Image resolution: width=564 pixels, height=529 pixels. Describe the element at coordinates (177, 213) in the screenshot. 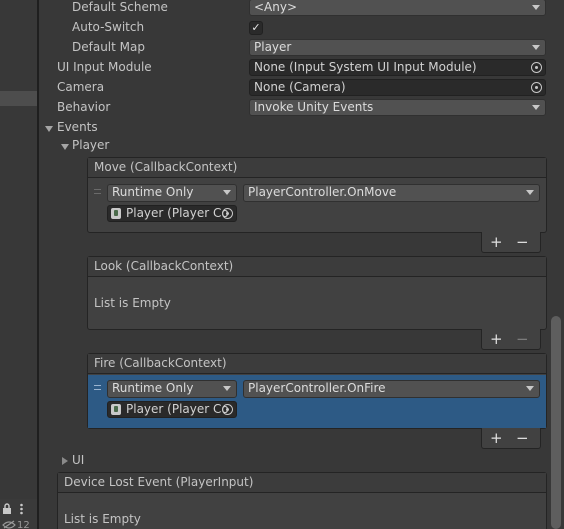

I see `move-target-object-value: Player (Player Co` at that location.